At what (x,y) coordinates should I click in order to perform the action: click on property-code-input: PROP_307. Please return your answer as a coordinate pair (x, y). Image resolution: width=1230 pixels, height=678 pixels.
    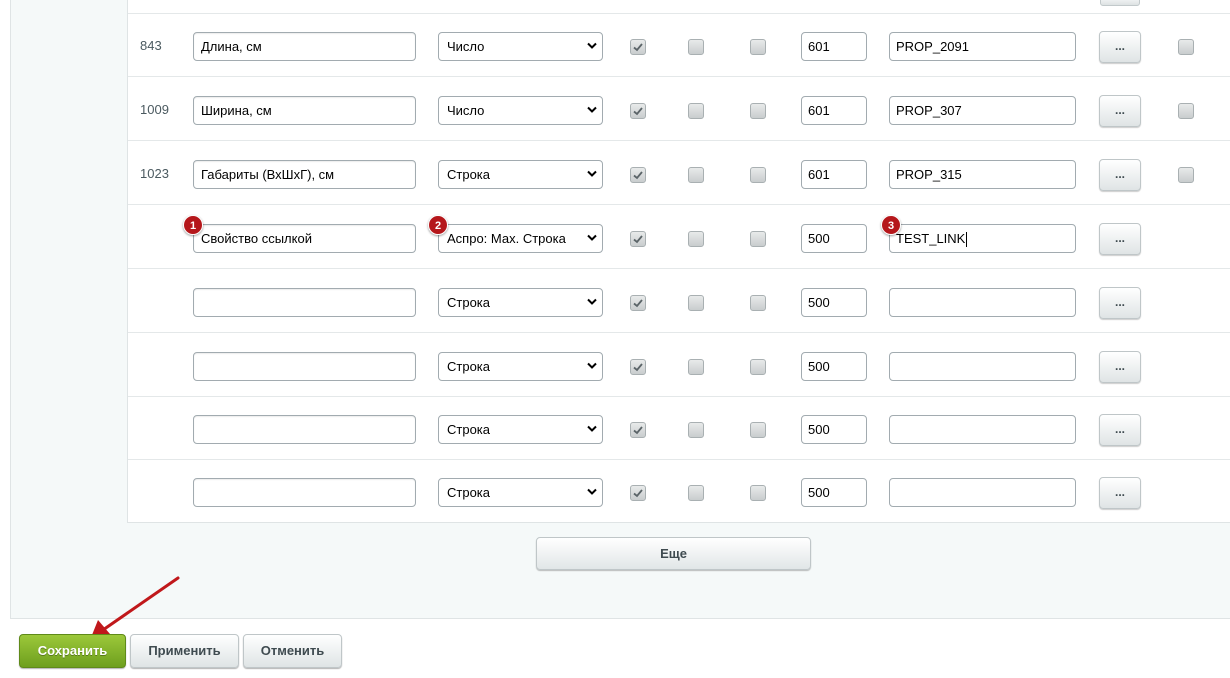
    Looking at the image, I should click on (982, 110).